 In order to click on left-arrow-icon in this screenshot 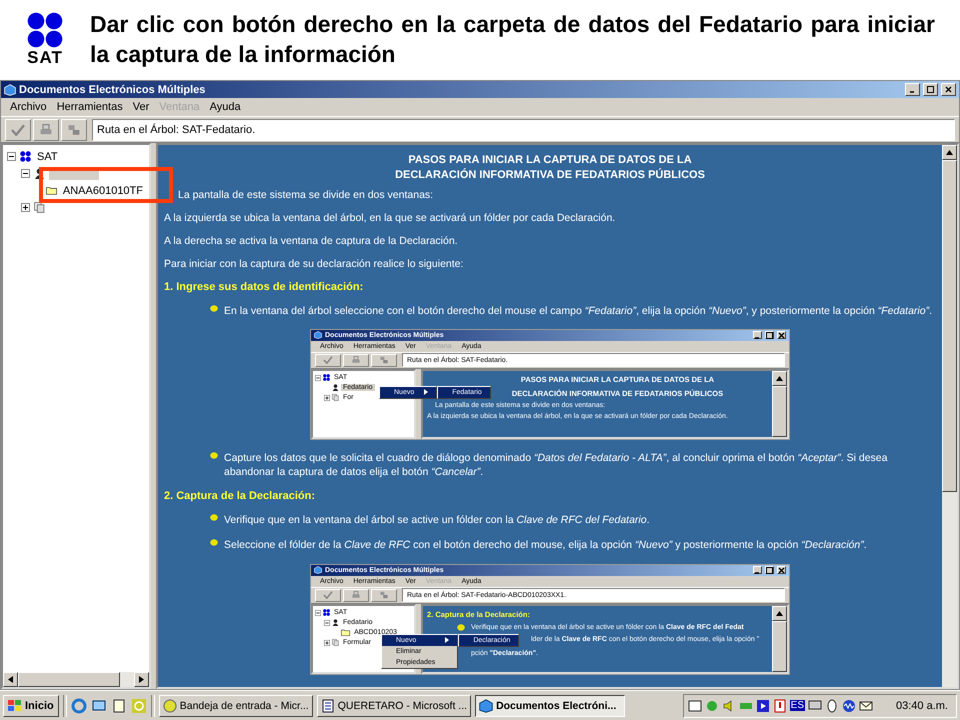, I will do `click(10, 679)`.